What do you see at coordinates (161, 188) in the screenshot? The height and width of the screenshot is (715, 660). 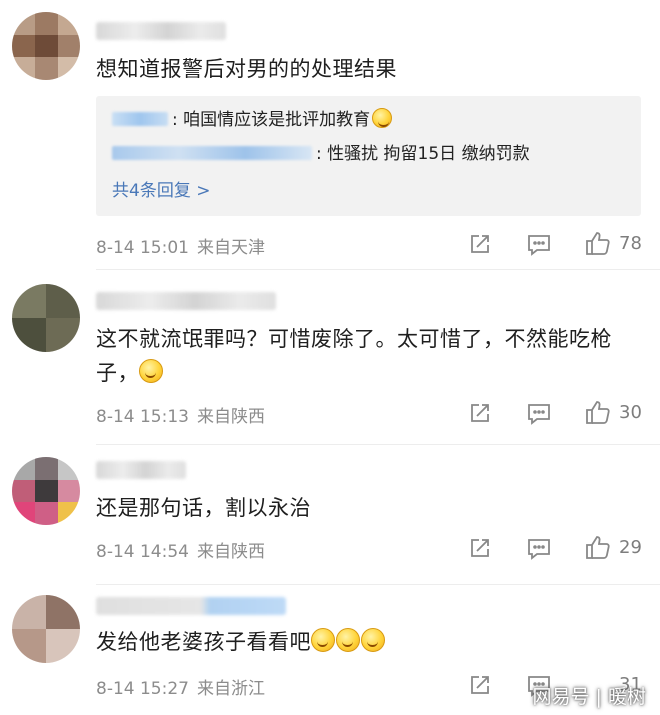 I see `more-replies-link: 共4条回复 >` at bounding box center [161, 188].